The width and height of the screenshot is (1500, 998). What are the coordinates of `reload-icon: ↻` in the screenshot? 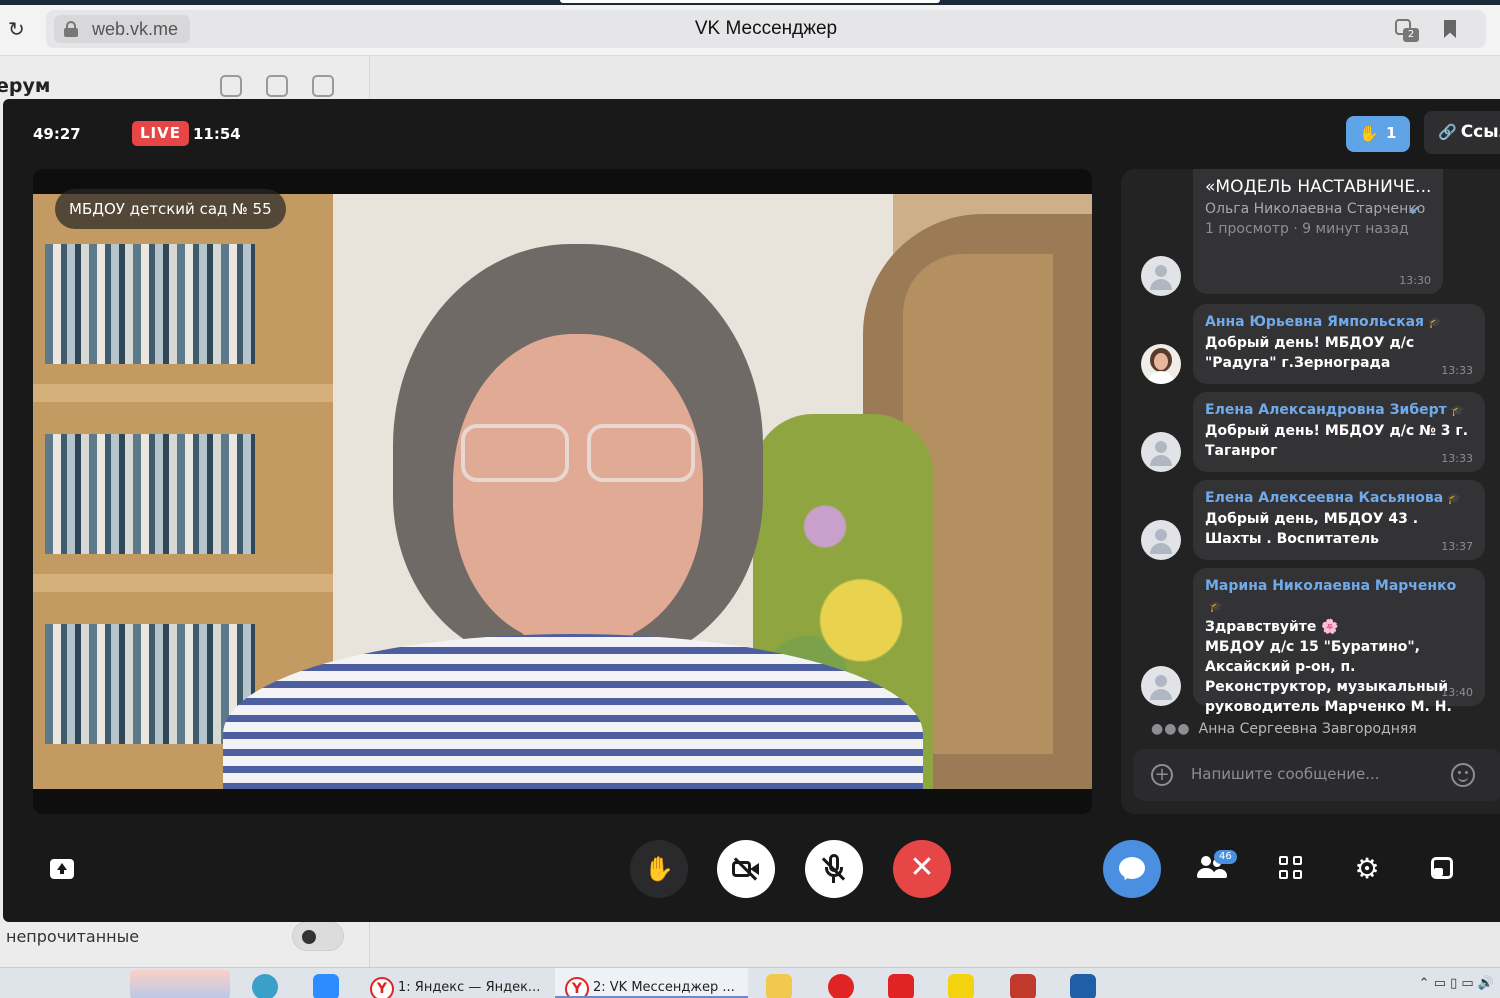 It's located at (19, 29).